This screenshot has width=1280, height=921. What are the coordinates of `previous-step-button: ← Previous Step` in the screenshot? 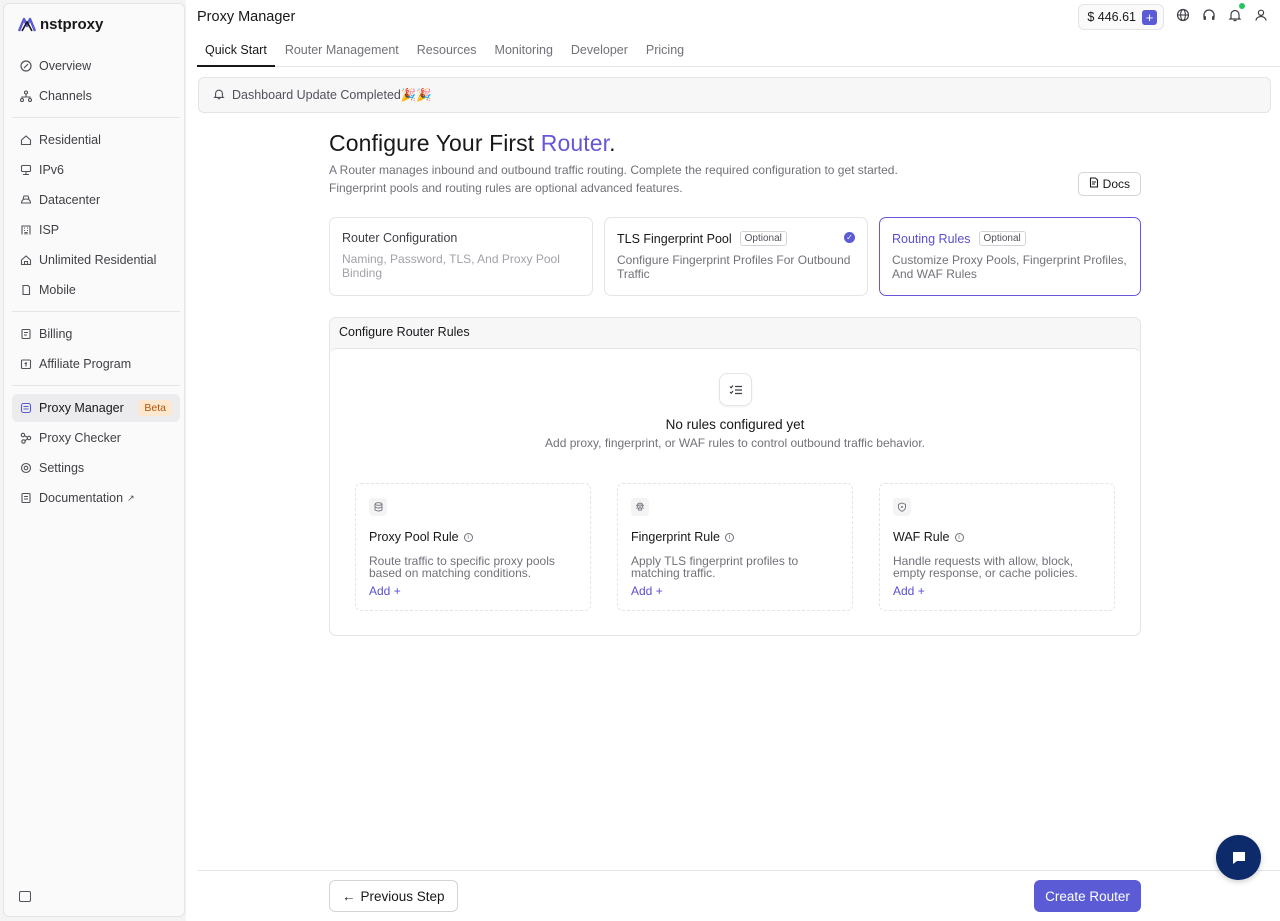 It's located at (393, 896).